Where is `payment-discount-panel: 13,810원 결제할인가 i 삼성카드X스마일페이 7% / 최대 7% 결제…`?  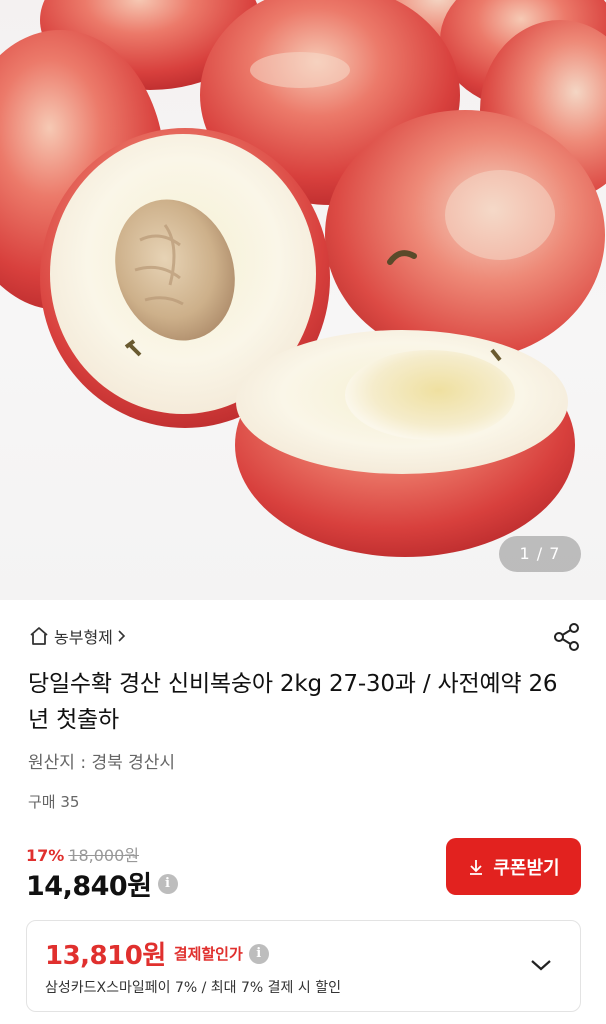
payment-discount-panel: 13,810원 결제할인가 i 삼성카드X스마일페이 7% / 최대 7% 결제… is located at coordinates (303, 966).